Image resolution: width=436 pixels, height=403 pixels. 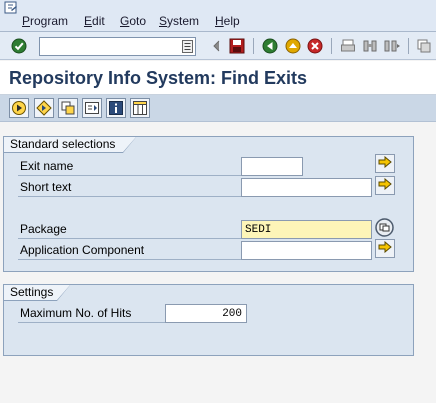 I want to click on exit-name-label: Exit name, so click(x=47, y=166).